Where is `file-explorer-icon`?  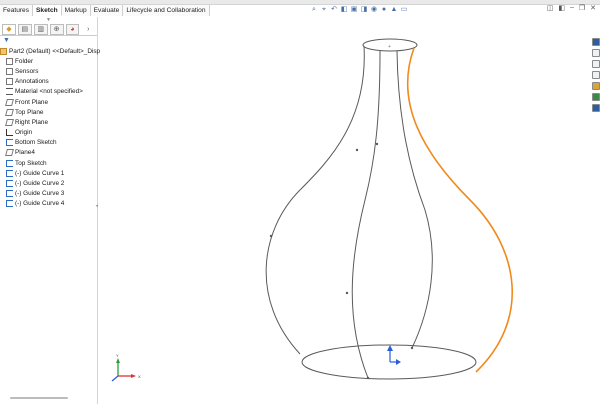 file-explorer-icon is located at coordinates (596, 75).